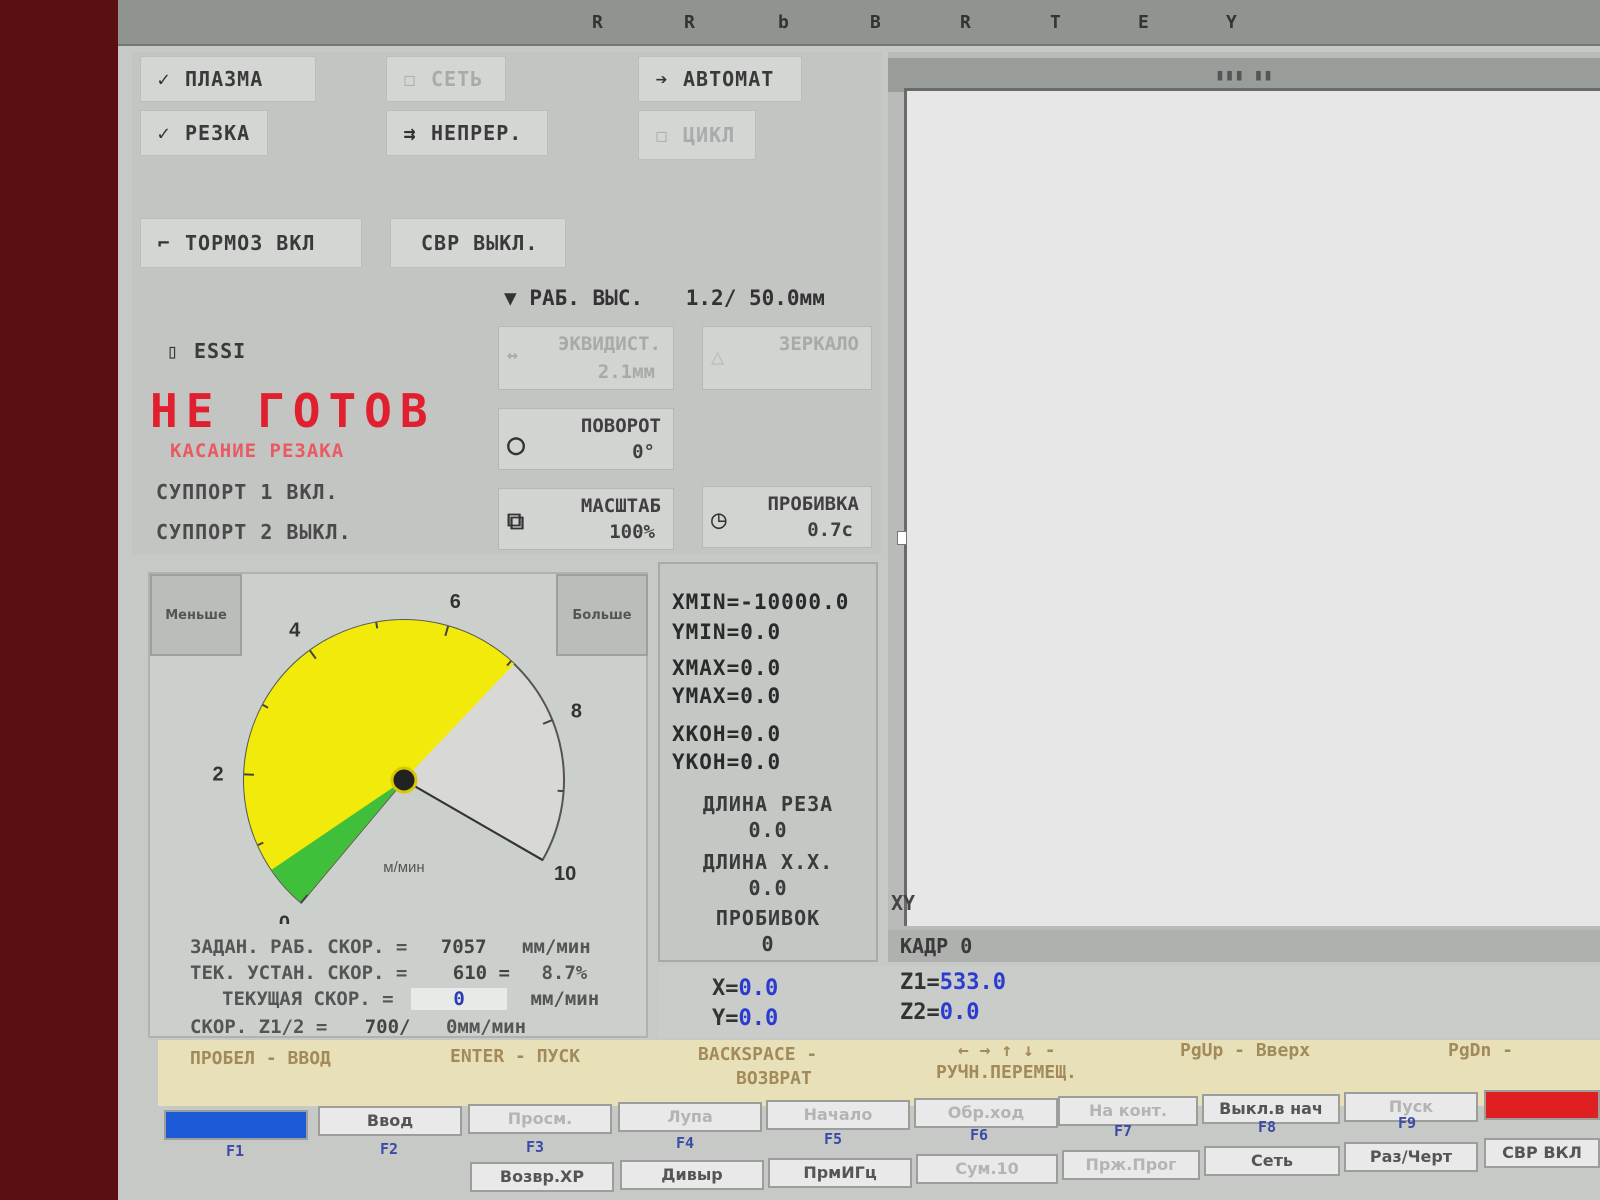 The width and height of the screenshot is (1600, 1200). What do you see at coordinates (224, 79) in the screenshot?
I see `plasma-label: ПЛАЗМА` at bounding box center [224, 79].